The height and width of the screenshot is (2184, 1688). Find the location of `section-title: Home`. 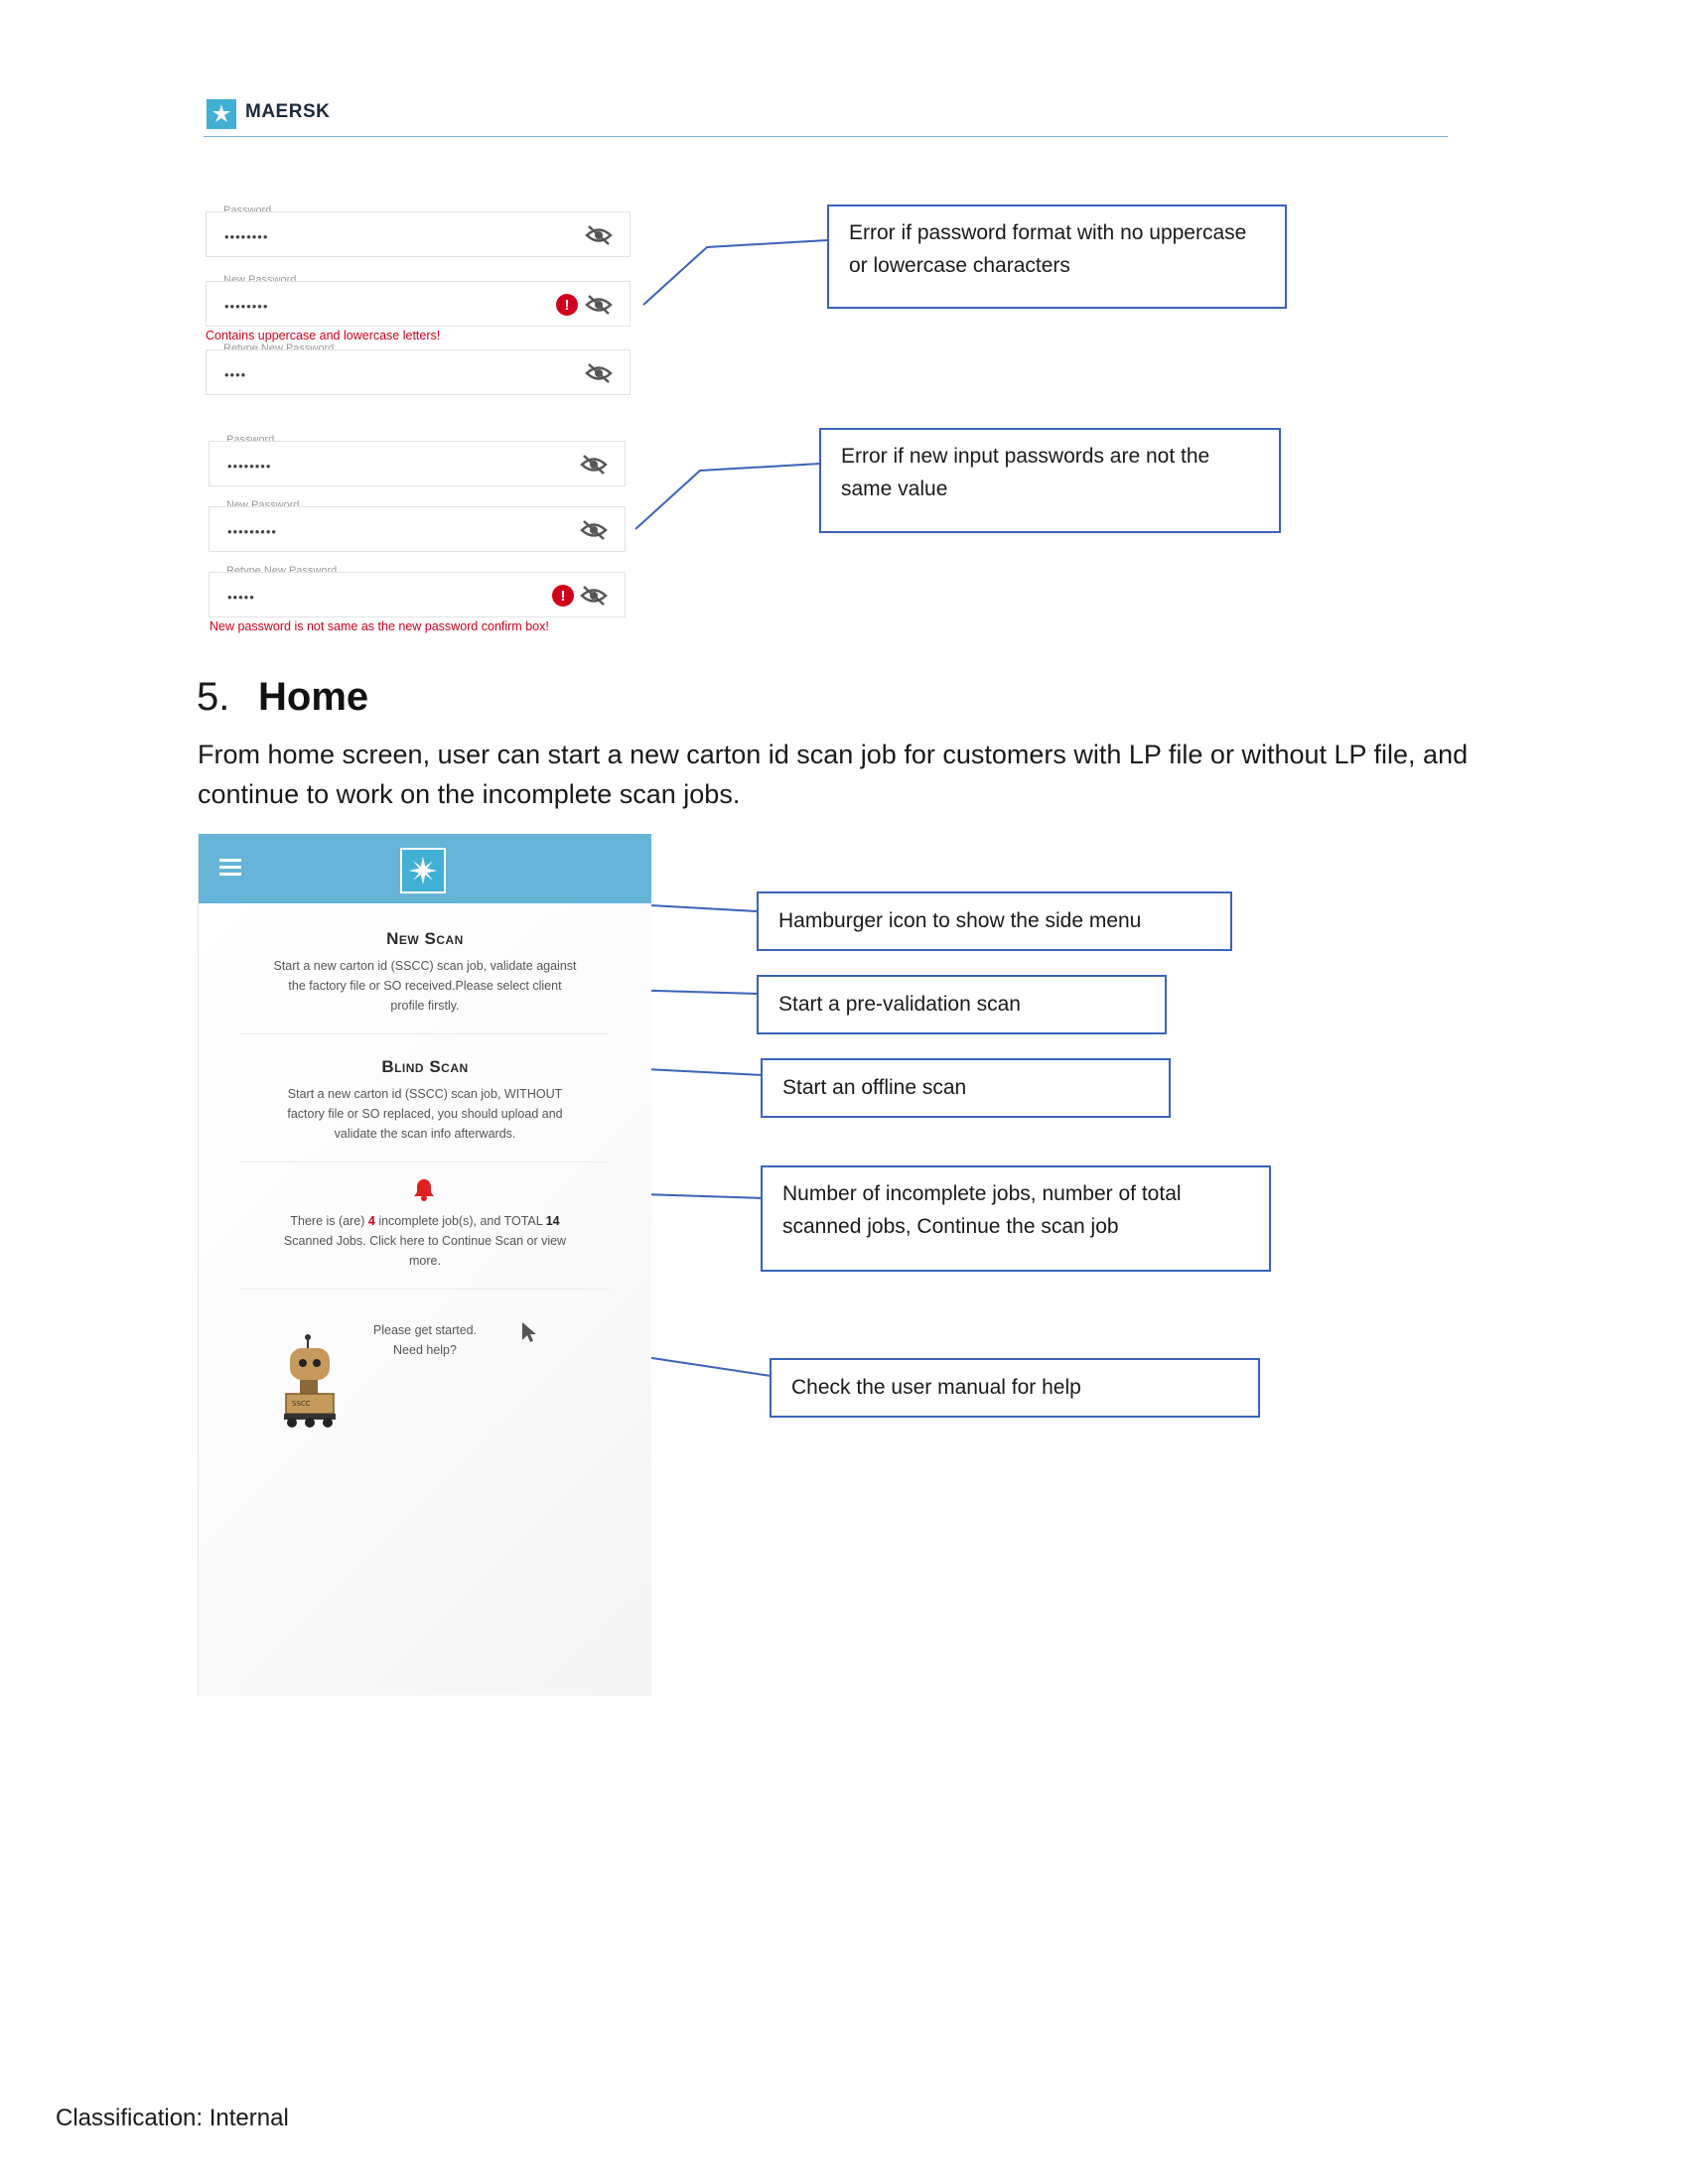

section-title: Home is located at coordinates (313, 697).